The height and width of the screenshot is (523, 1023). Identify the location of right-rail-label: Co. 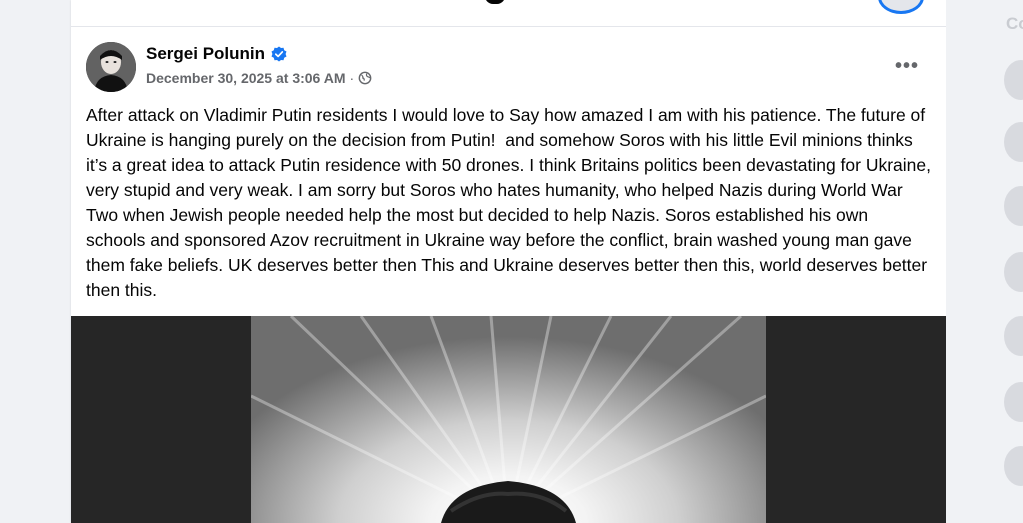
(1014, 23).